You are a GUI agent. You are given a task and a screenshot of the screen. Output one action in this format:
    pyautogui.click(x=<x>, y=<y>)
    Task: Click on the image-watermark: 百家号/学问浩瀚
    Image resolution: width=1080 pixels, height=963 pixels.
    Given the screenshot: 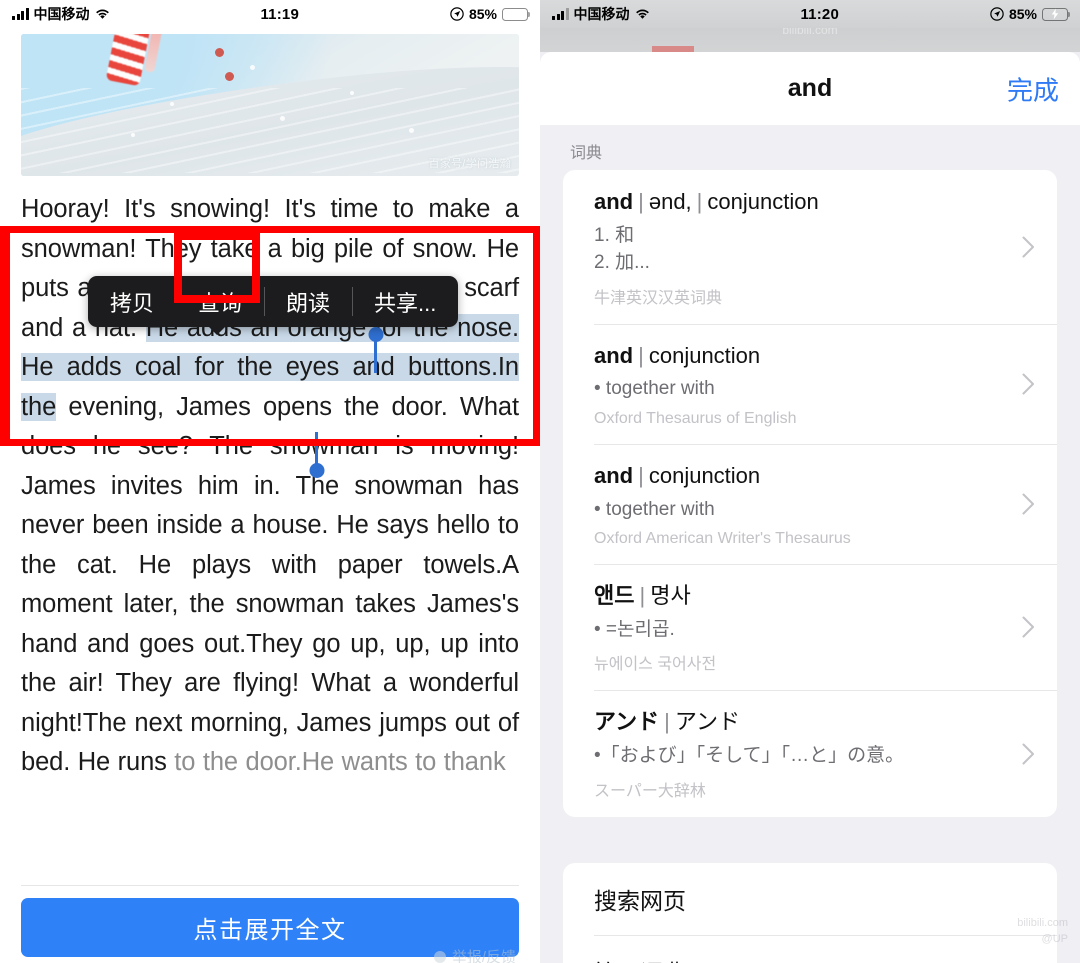 What is the action you would take?
    pyautogui.click(x=469, y=164)
    